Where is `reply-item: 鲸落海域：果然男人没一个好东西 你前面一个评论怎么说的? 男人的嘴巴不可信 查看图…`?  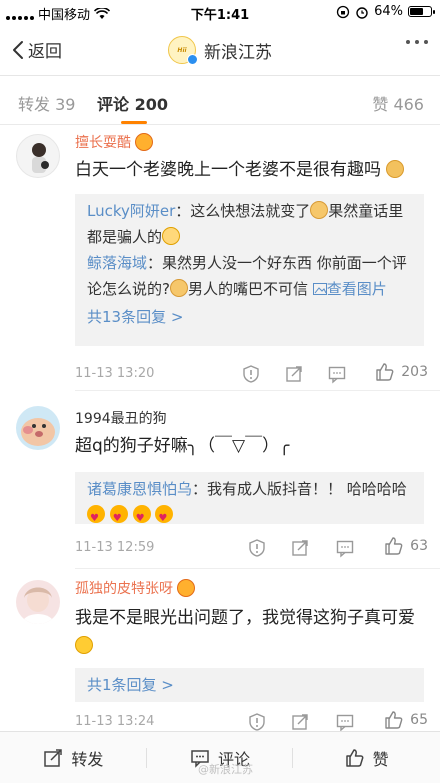
reply-item: 鲸落海域：果然男人没一个好东西 你前面一个评论怎么说的? 男人的嘴巴不可信 查看图… is located at coordinates (249, 276).